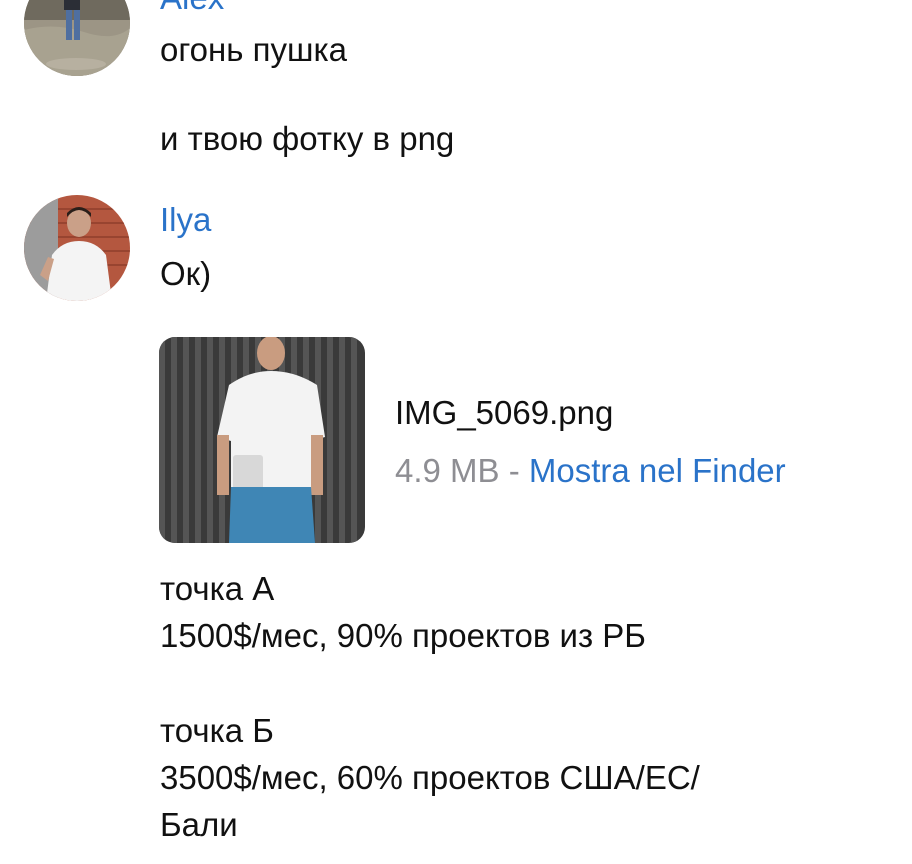 Image resolution: width=912 pixels, height=864 pixels. I want to click on photo-thumbnail-icon, so click(262, 440).